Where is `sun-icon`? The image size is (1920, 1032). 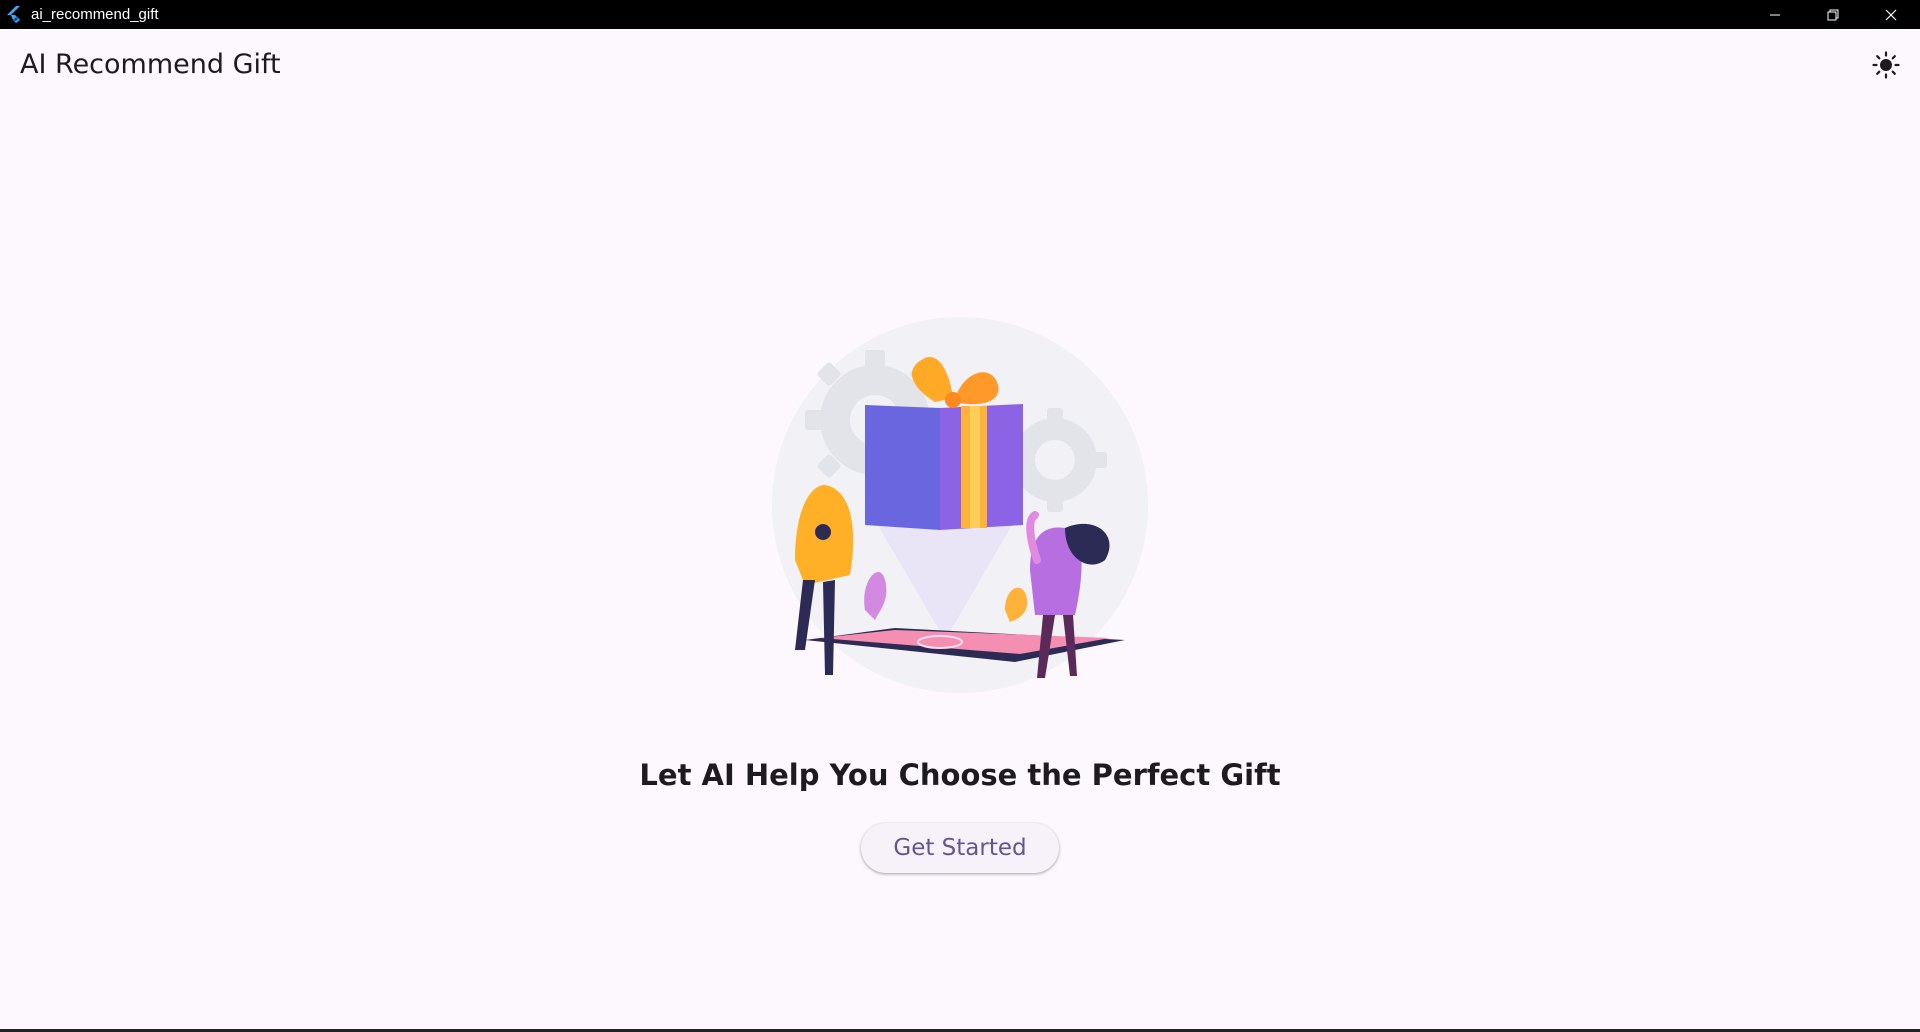 sun-icon is located at coordinates (1886, 65).